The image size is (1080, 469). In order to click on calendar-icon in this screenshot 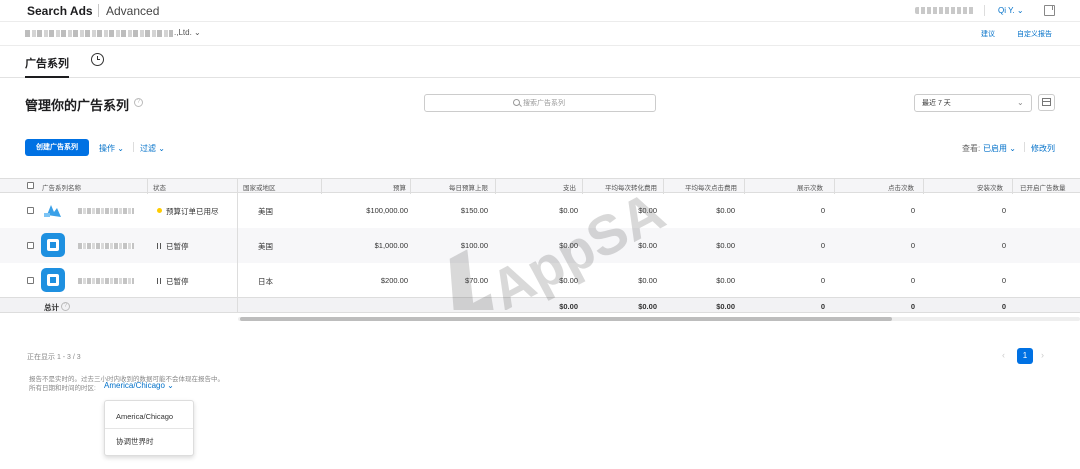, I will do `click(1046, 102)`.